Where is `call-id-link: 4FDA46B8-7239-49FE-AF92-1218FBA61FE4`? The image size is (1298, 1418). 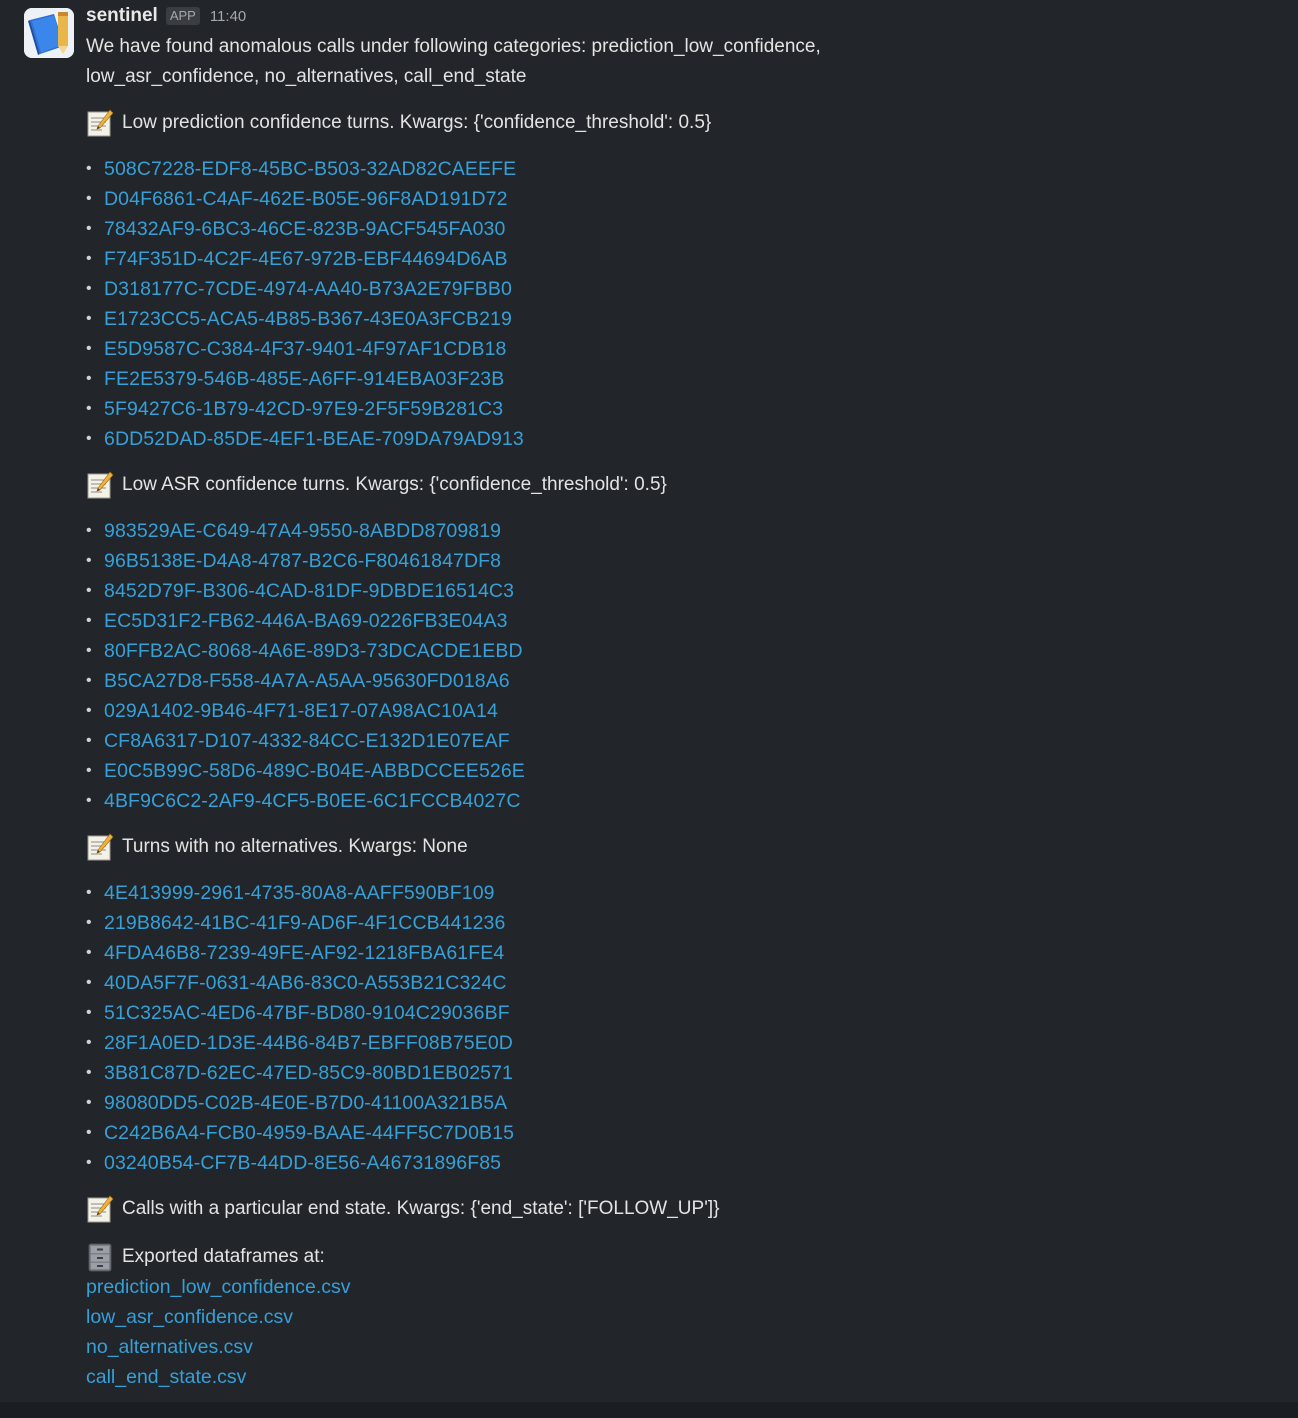 call-id-link: 4FDA46B8-7239-49FE-AF92-1218FBA61FE4 is located at coordinates (304, 953).